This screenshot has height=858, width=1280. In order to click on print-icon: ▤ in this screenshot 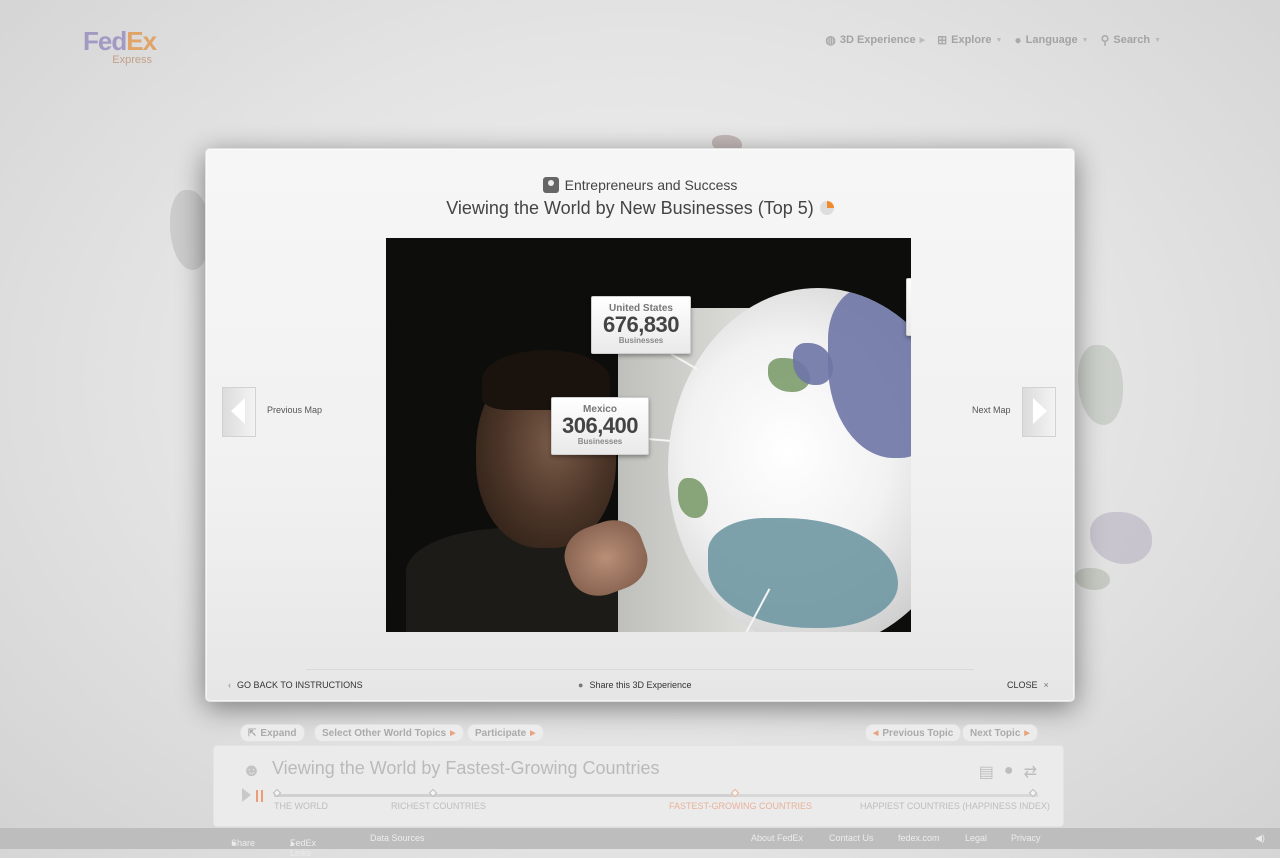, I will do `click(986, 772)`.